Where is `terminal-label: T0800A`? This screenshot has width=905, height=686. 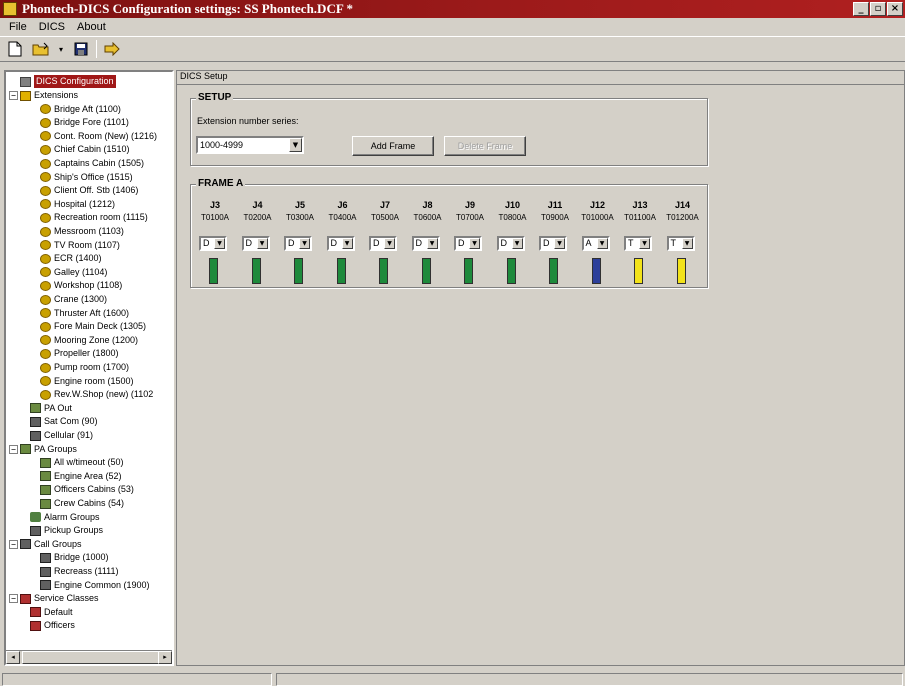
terminal-label: T0800A is located at coordinates (512, 217).